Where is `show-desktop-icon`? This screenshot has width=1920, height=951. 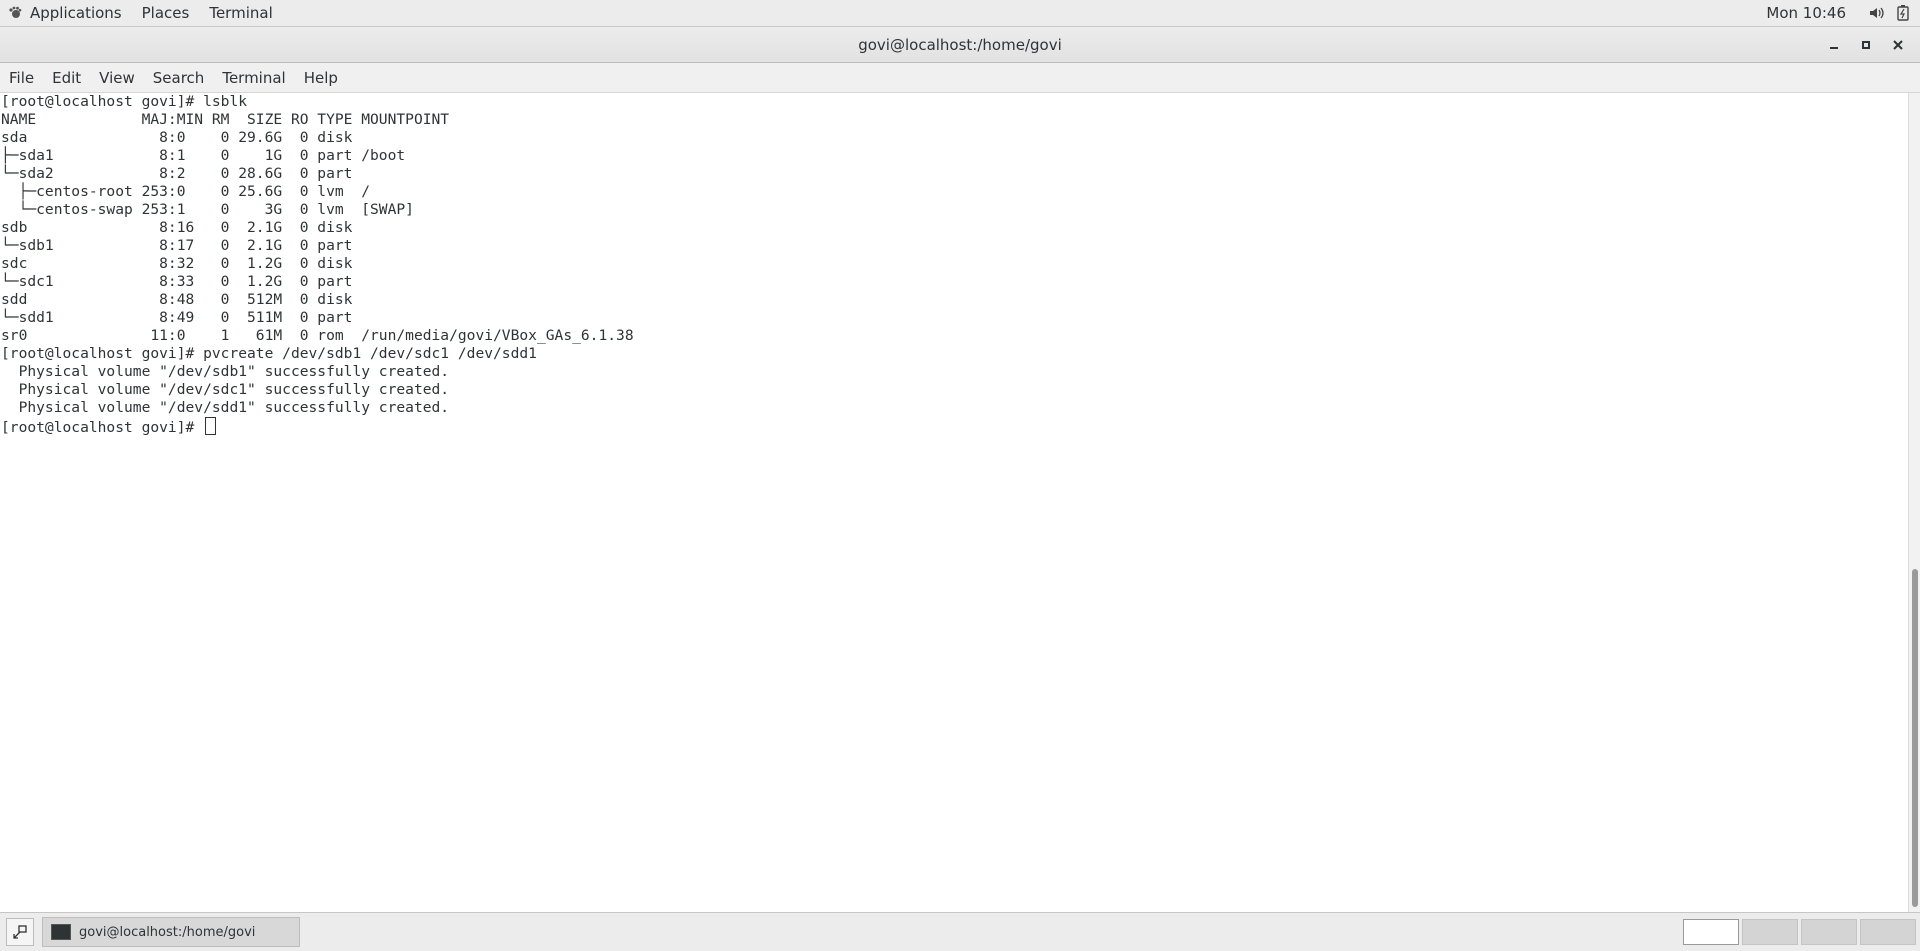
show-desktop-icon is located at coordinates (20, 932).